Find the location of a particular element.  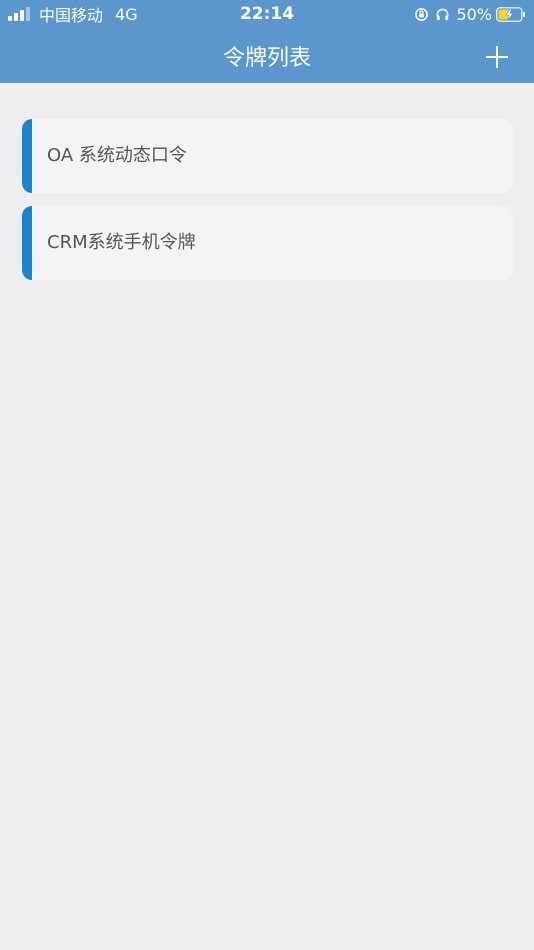

page-title: 令牌列表 is located at coordinates (266, 58).